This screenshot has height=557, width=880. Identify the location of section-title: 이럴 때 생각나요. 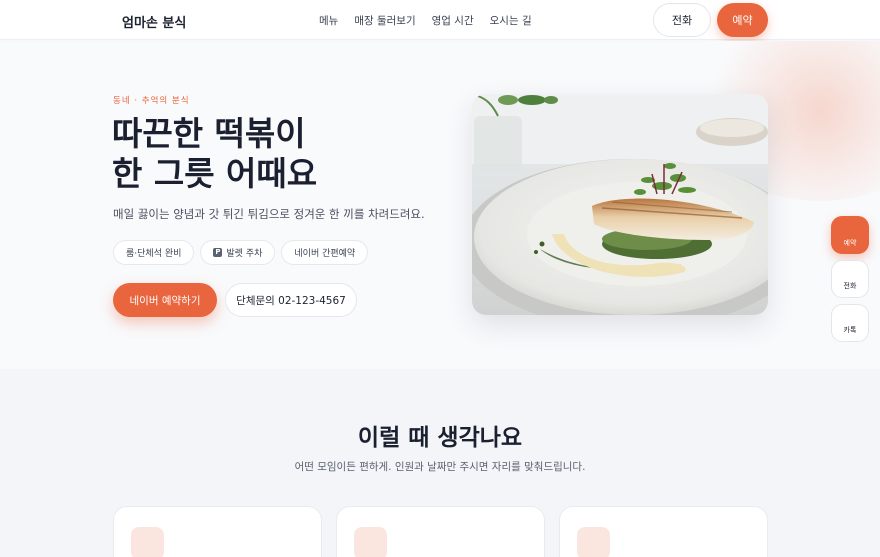
(440, 438).